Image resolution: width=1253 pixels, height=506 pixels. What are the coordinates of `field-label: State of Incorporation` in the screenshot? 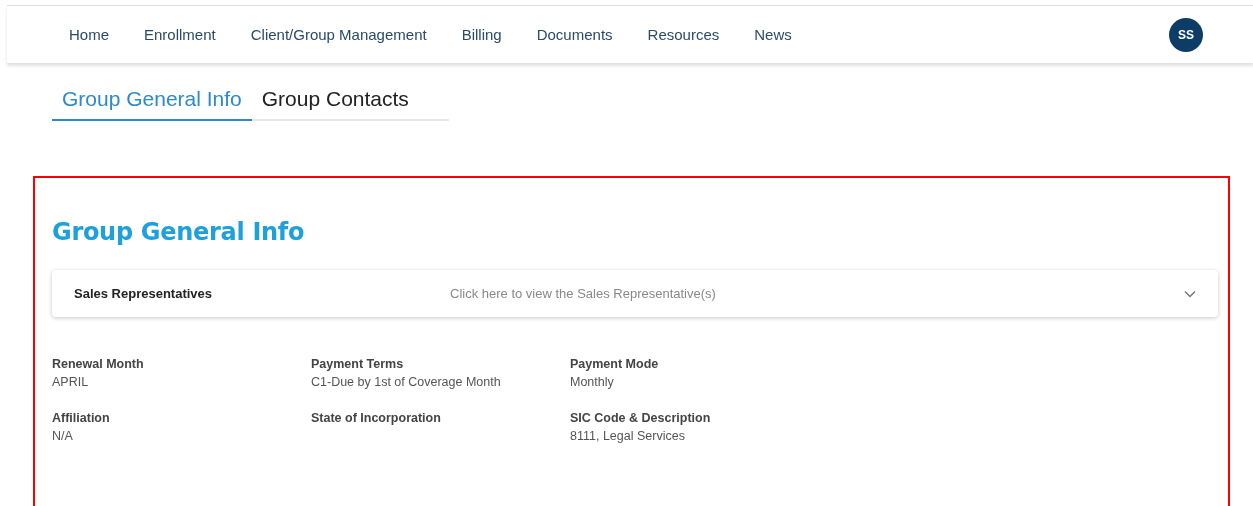 It's located at (376, 418).